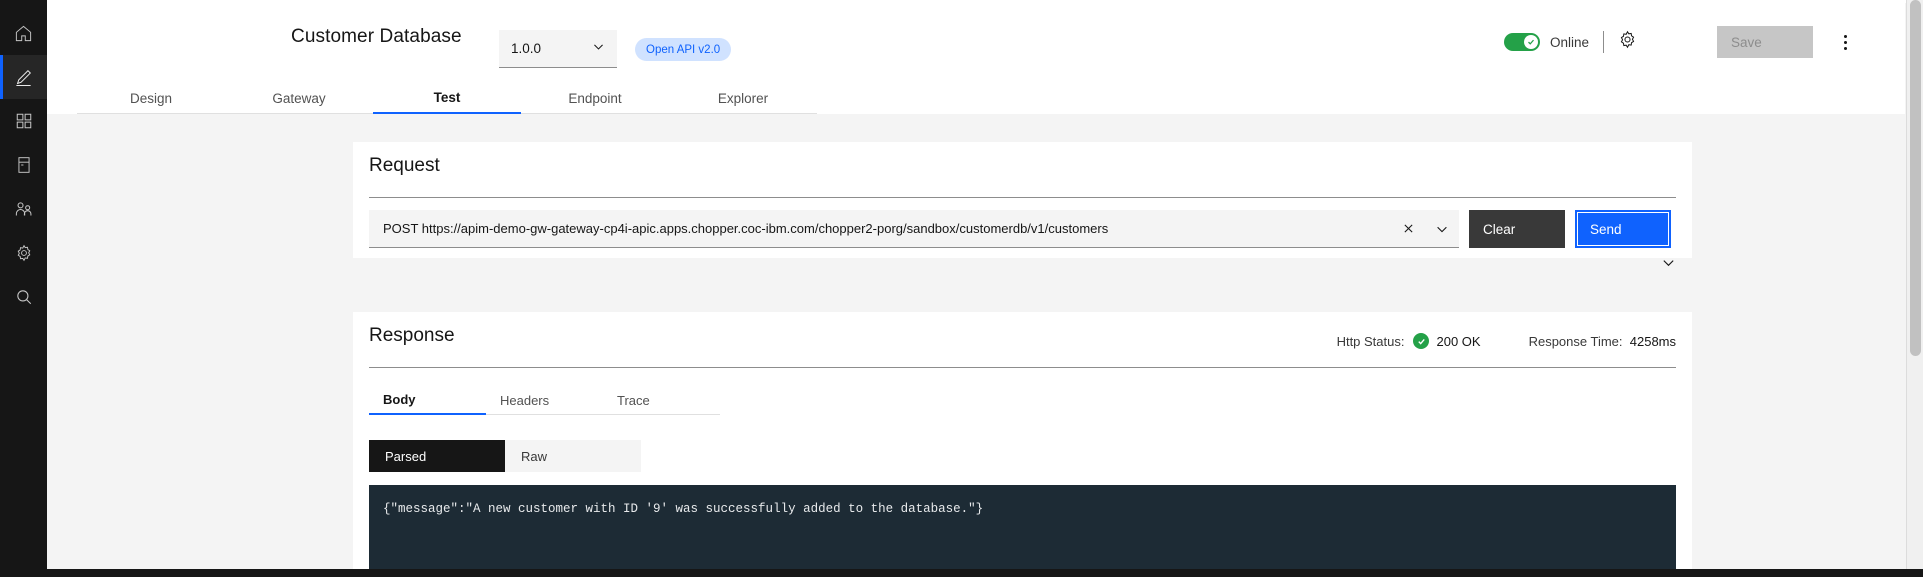 Image resolution: width=1923 pixels, height=577 pixels. I want to click on grid-apps-icon, so click(24, 121).